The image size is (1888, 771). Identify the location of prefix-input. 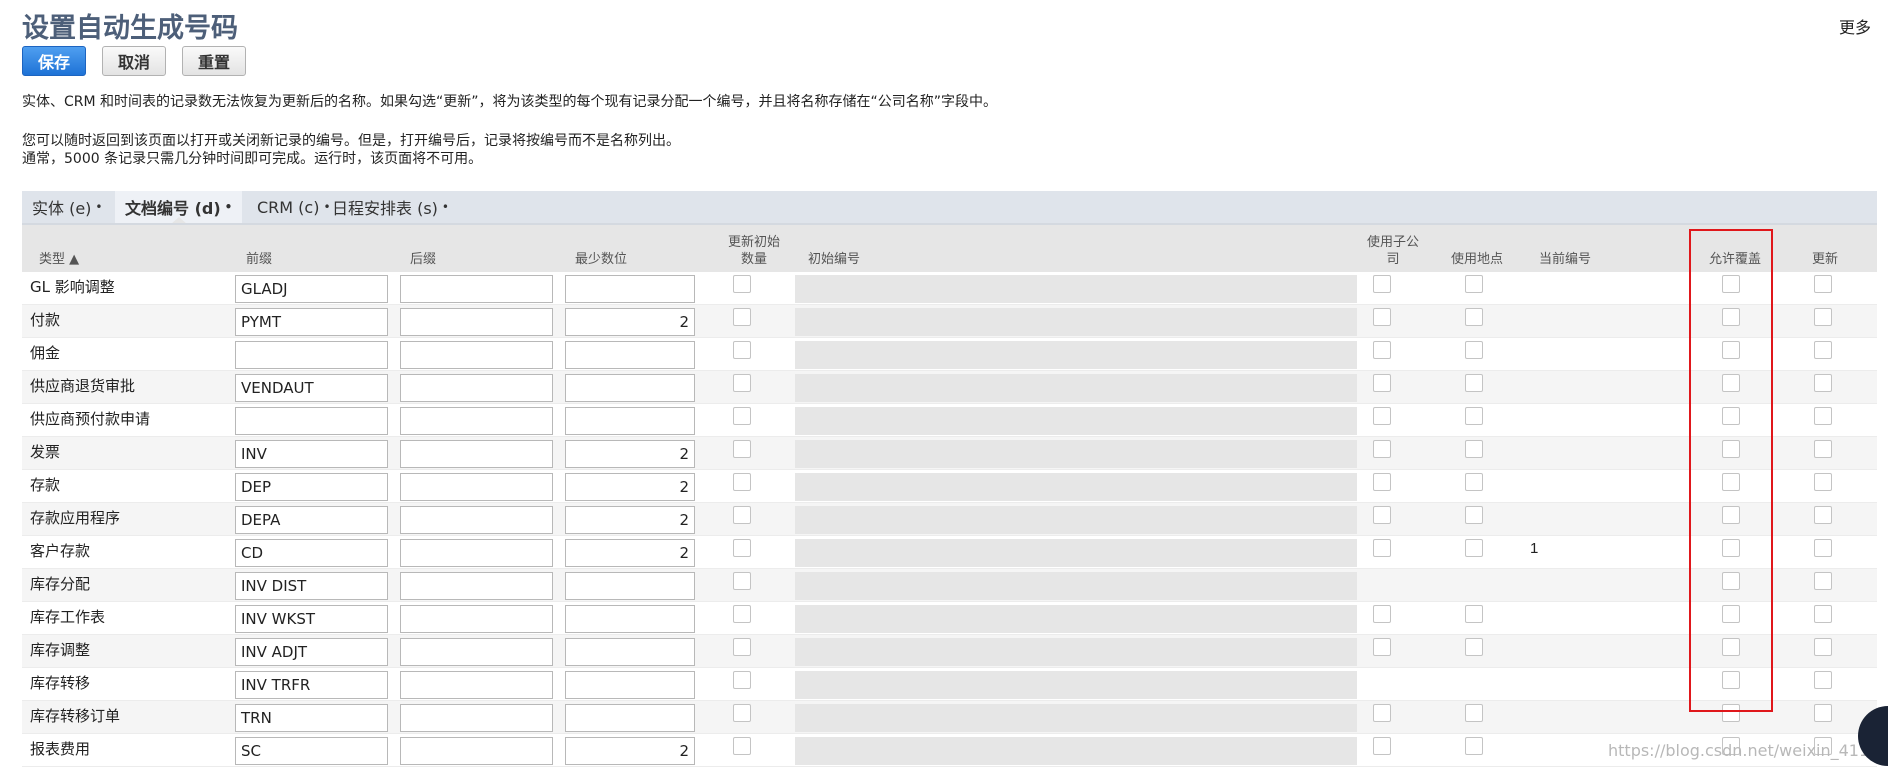
(311, 421).